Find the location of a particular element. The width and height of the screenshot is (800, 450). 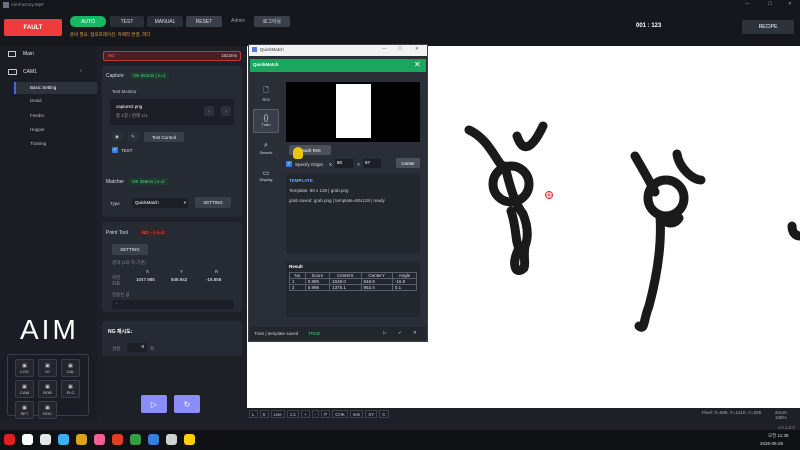

auto-button: AUTO is located at coordinates (88, 21).